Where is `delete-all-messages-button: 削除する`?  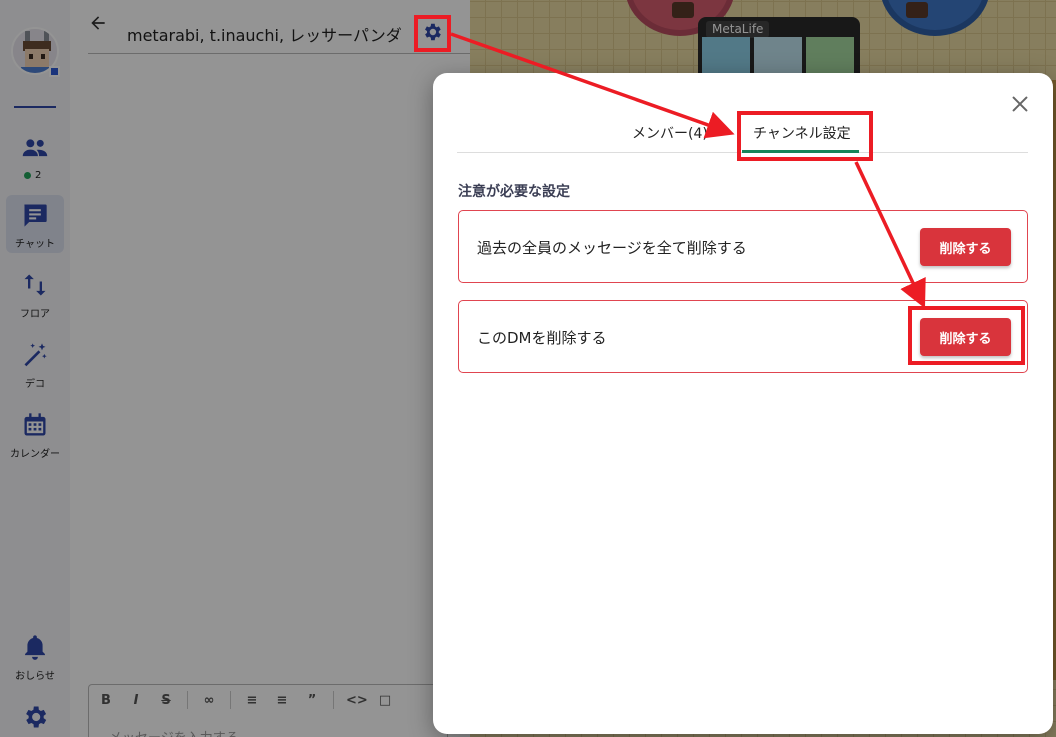 delete-all-messages-button: 削除する is located at coordinates (965, 247).